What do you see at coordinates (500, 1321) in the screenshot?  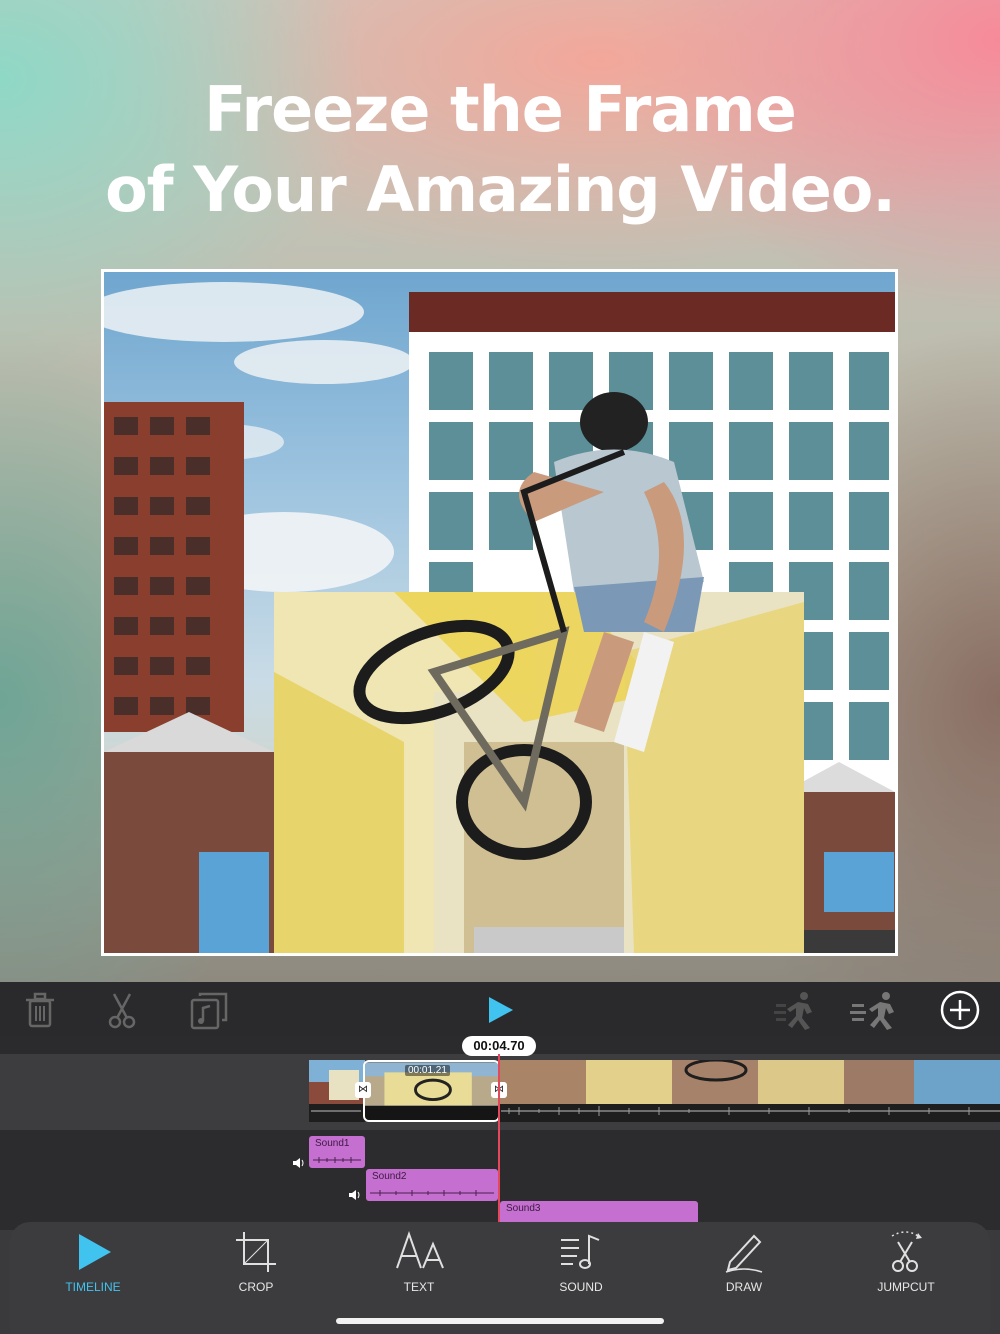 I see `home-indicator` at bounding box center [500, 1321].